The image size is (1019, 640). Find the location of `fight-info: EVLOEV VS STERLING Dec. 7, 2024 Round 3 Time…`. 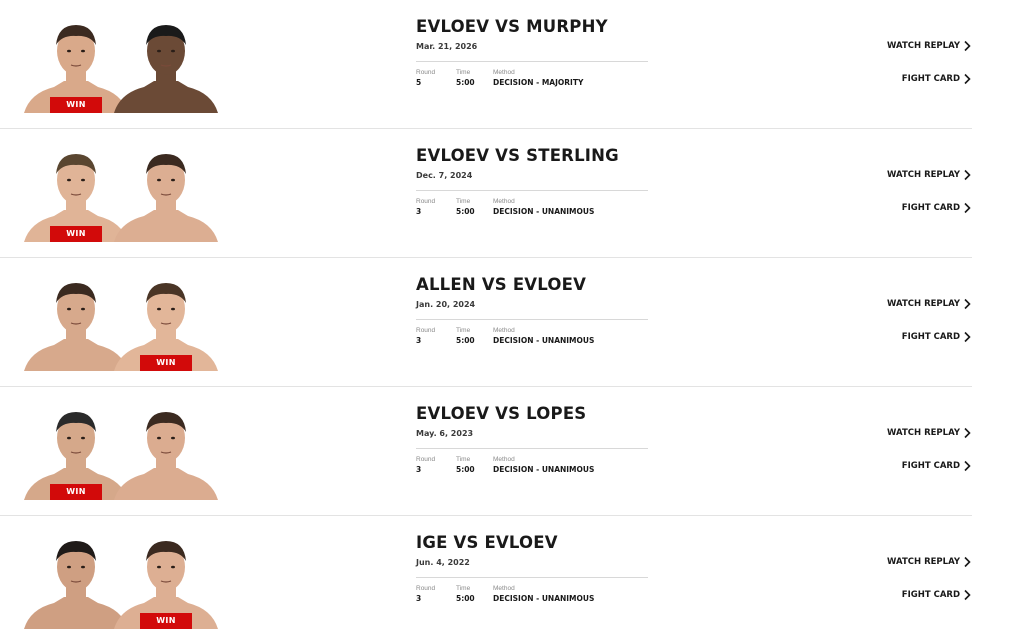

fight-info: EVLOEV VS STERLING Dec. 7, 2024 Round 3 Time… is located at coordinates (532, 184).